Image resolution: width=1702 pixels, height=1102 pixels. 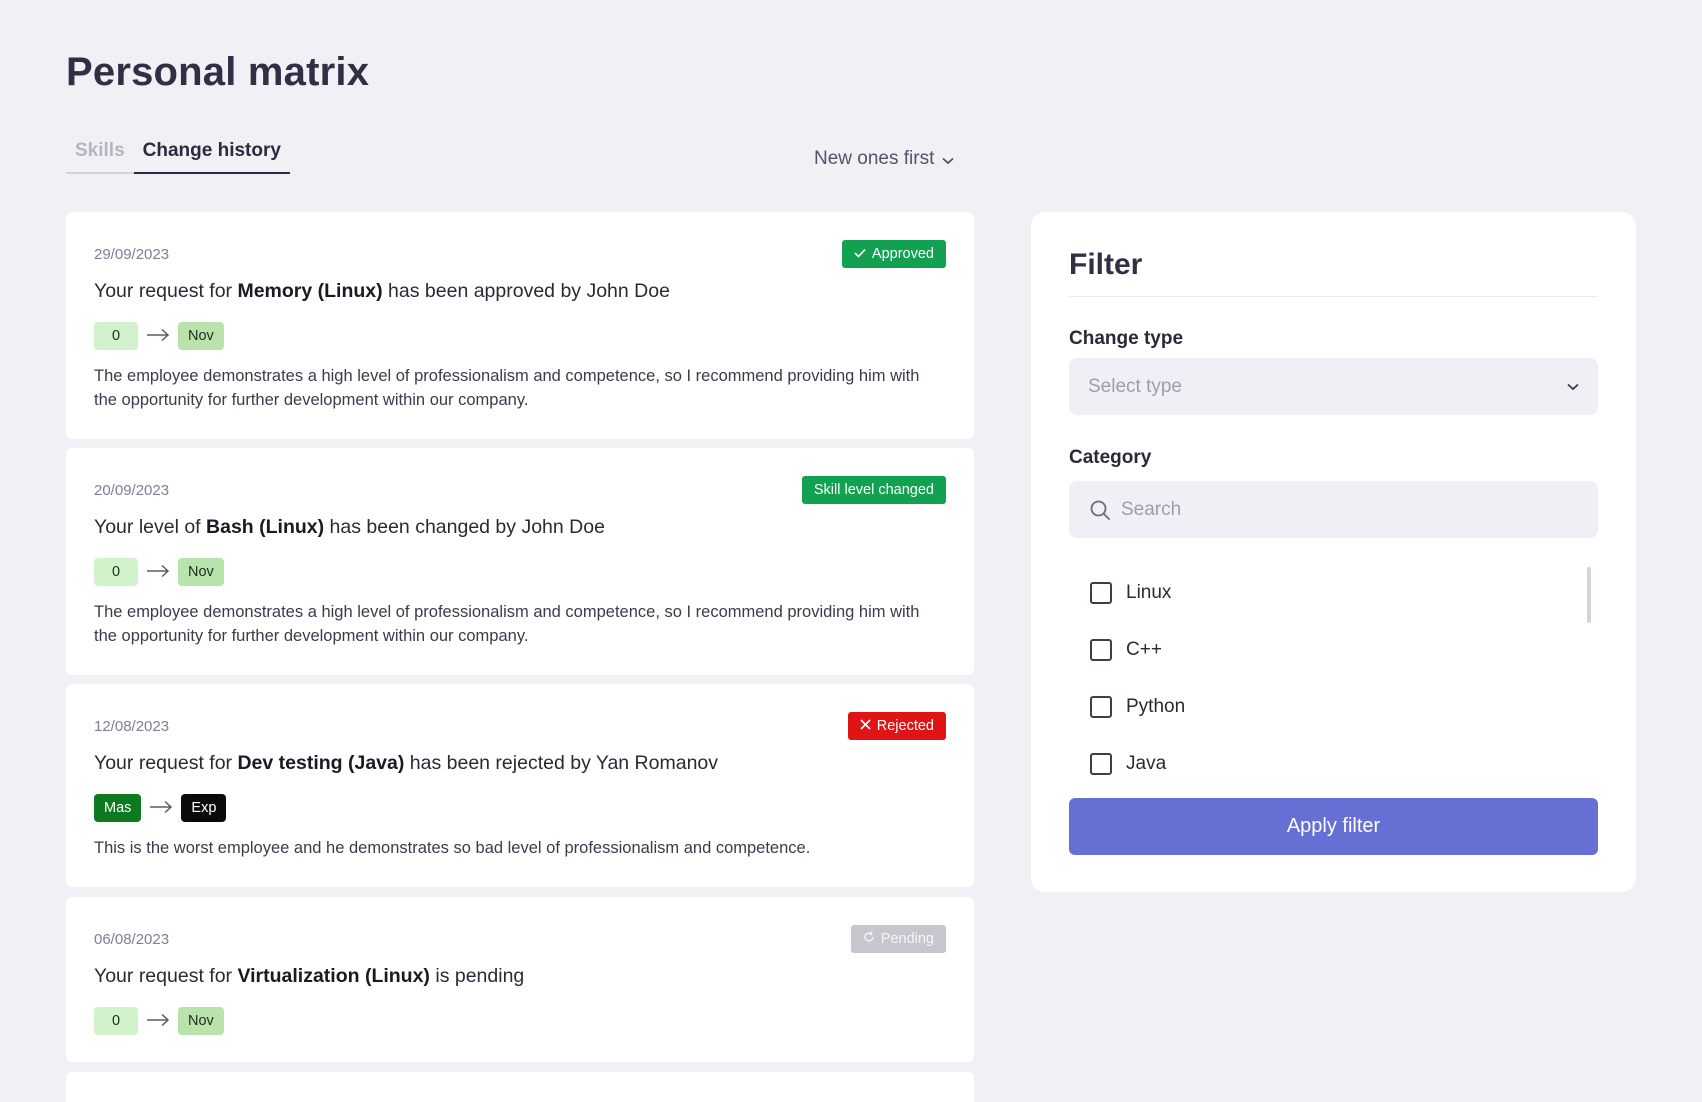 I want to click on status-badge-label: Approved, so click(x=902, y=254).